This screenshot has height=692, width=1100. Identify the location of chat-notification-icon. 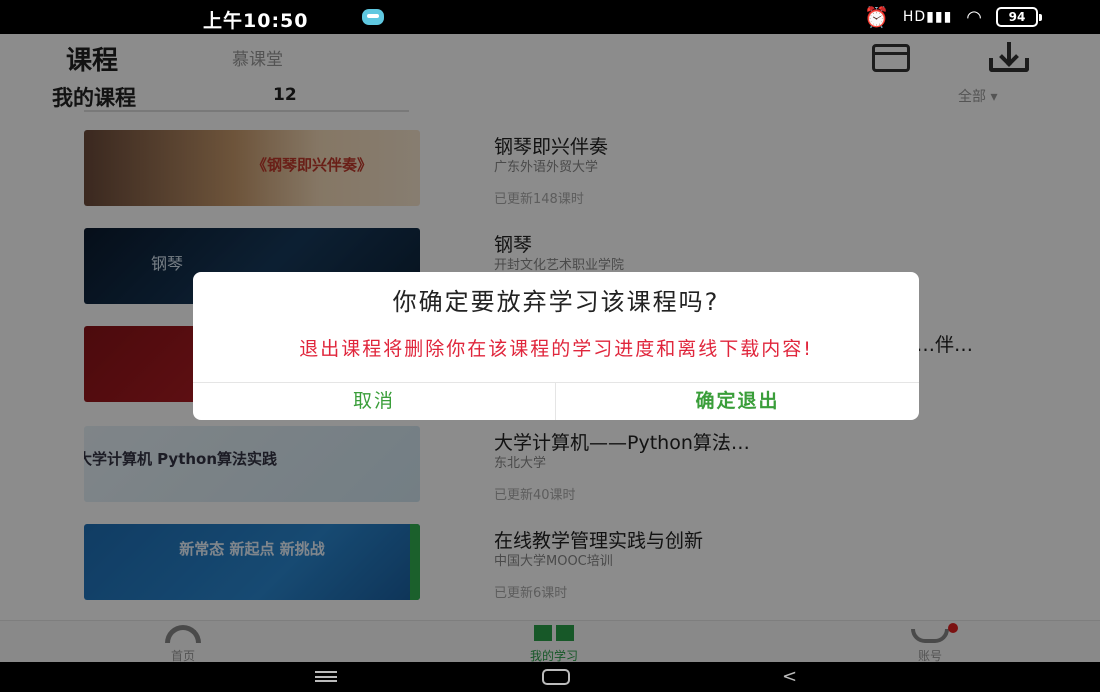
(373, 17).